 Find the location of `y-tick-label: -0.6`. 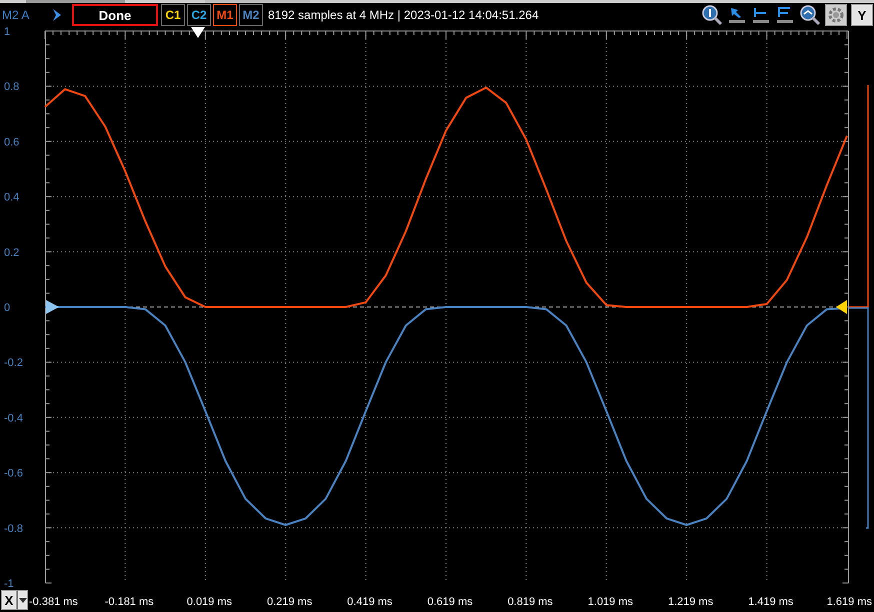

y-tick-label: -0.6 is located at coordinates (13, 474).